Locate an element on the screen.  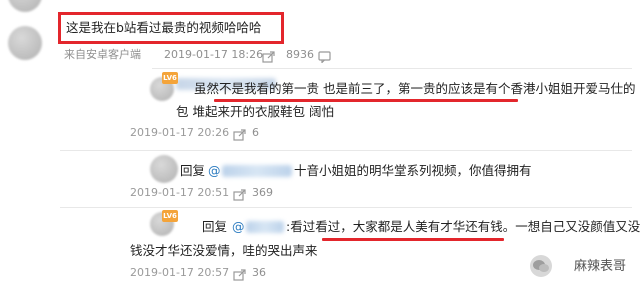
like-count: 369 is located at coordinates (262, 192).